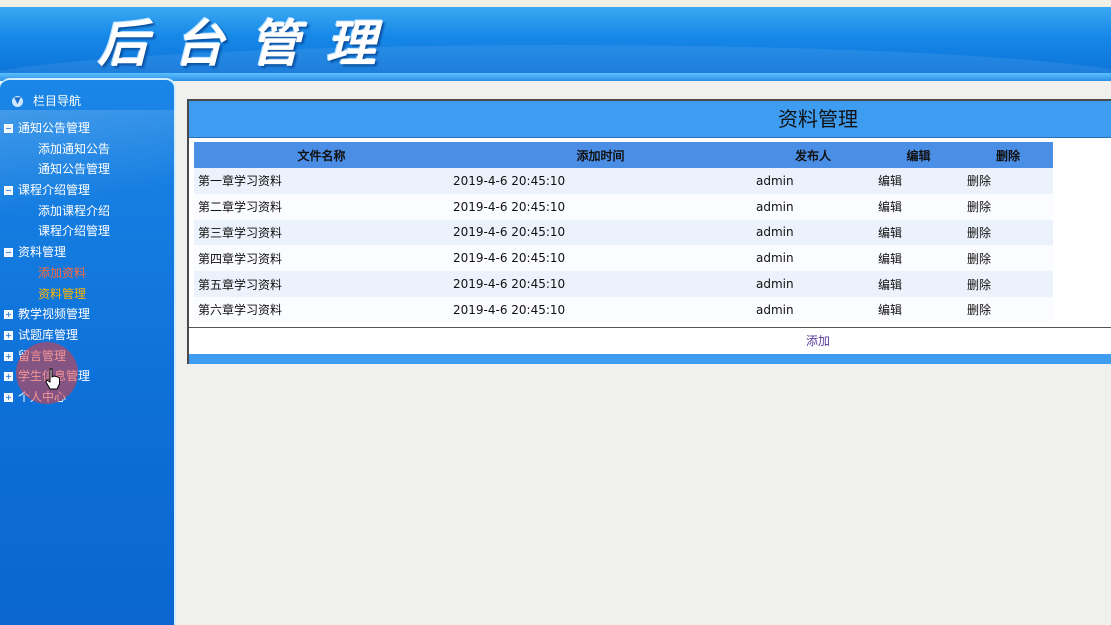 This screenshot has width=1111, height=625. What do you see at coordinates (17, 101) in the screenshot?
I see `arrow-down-circle-icon: ▼` at bounding box center [17, 101].